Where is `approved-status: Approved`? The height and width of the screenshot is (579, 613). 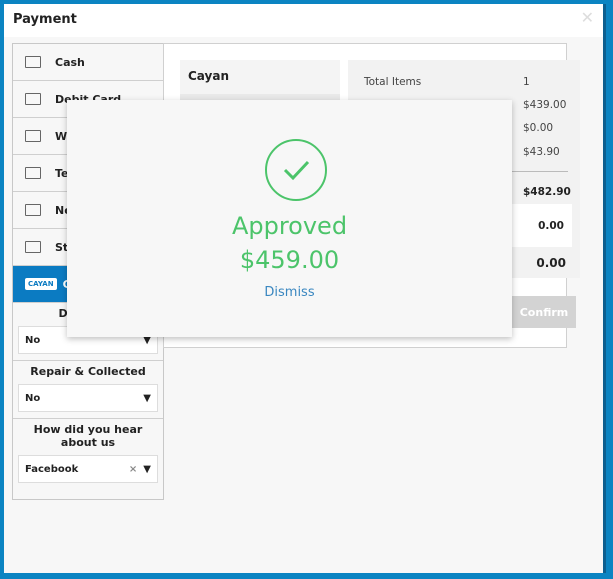 approved-status: Approved is located at coordinates (289, 226).